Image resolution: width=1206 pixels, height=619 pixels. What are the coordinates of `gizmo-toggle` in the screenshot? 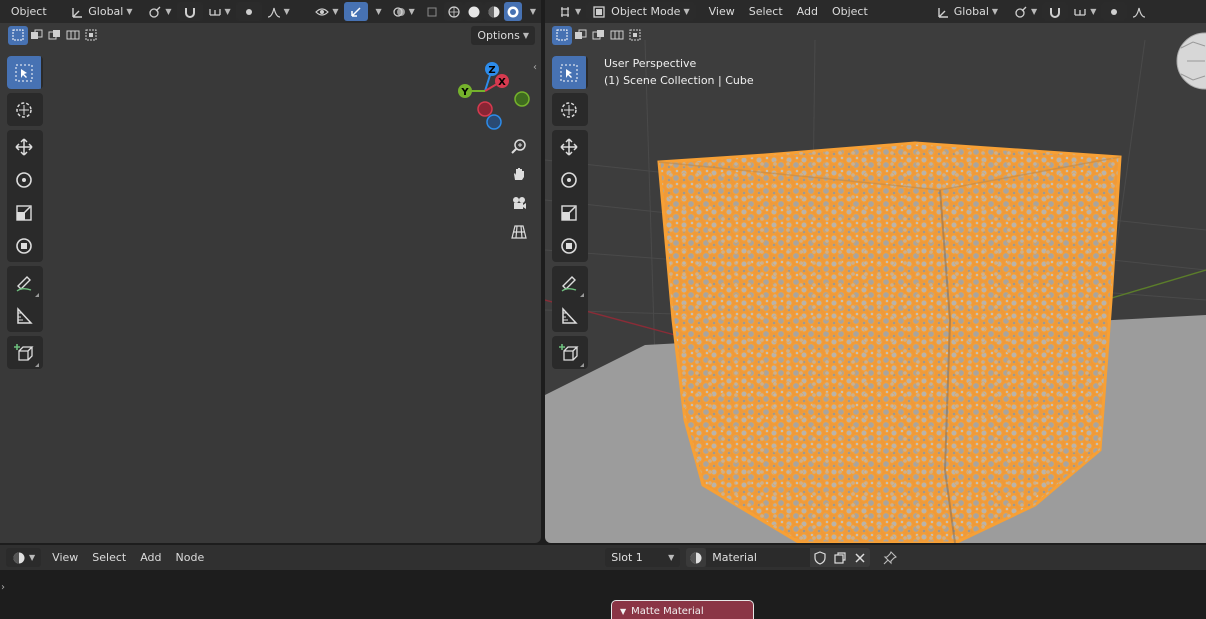 It's located at (355, 11).